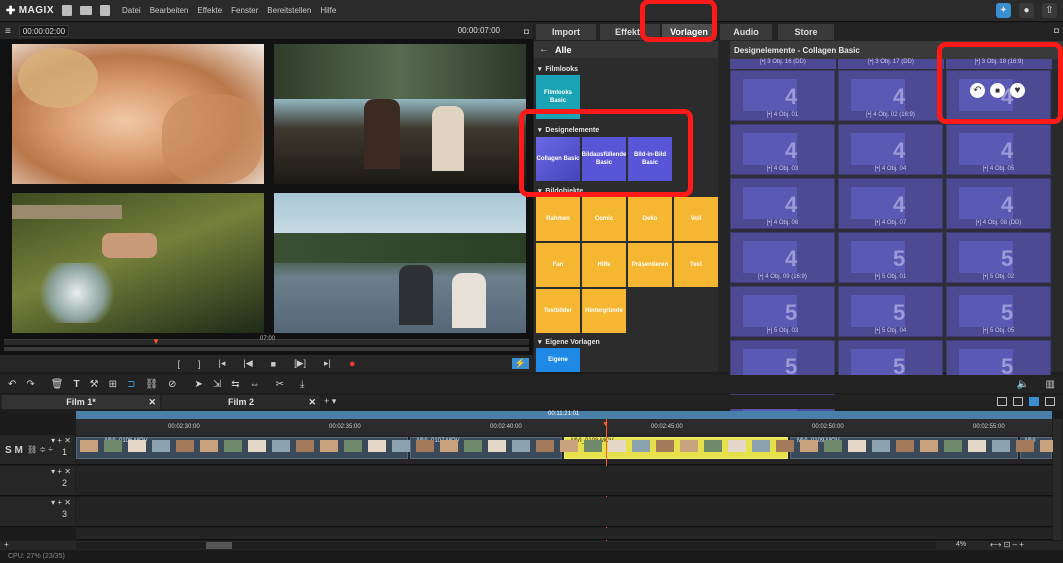  I want to click on back-row: ← Alle, so click(626, 49).